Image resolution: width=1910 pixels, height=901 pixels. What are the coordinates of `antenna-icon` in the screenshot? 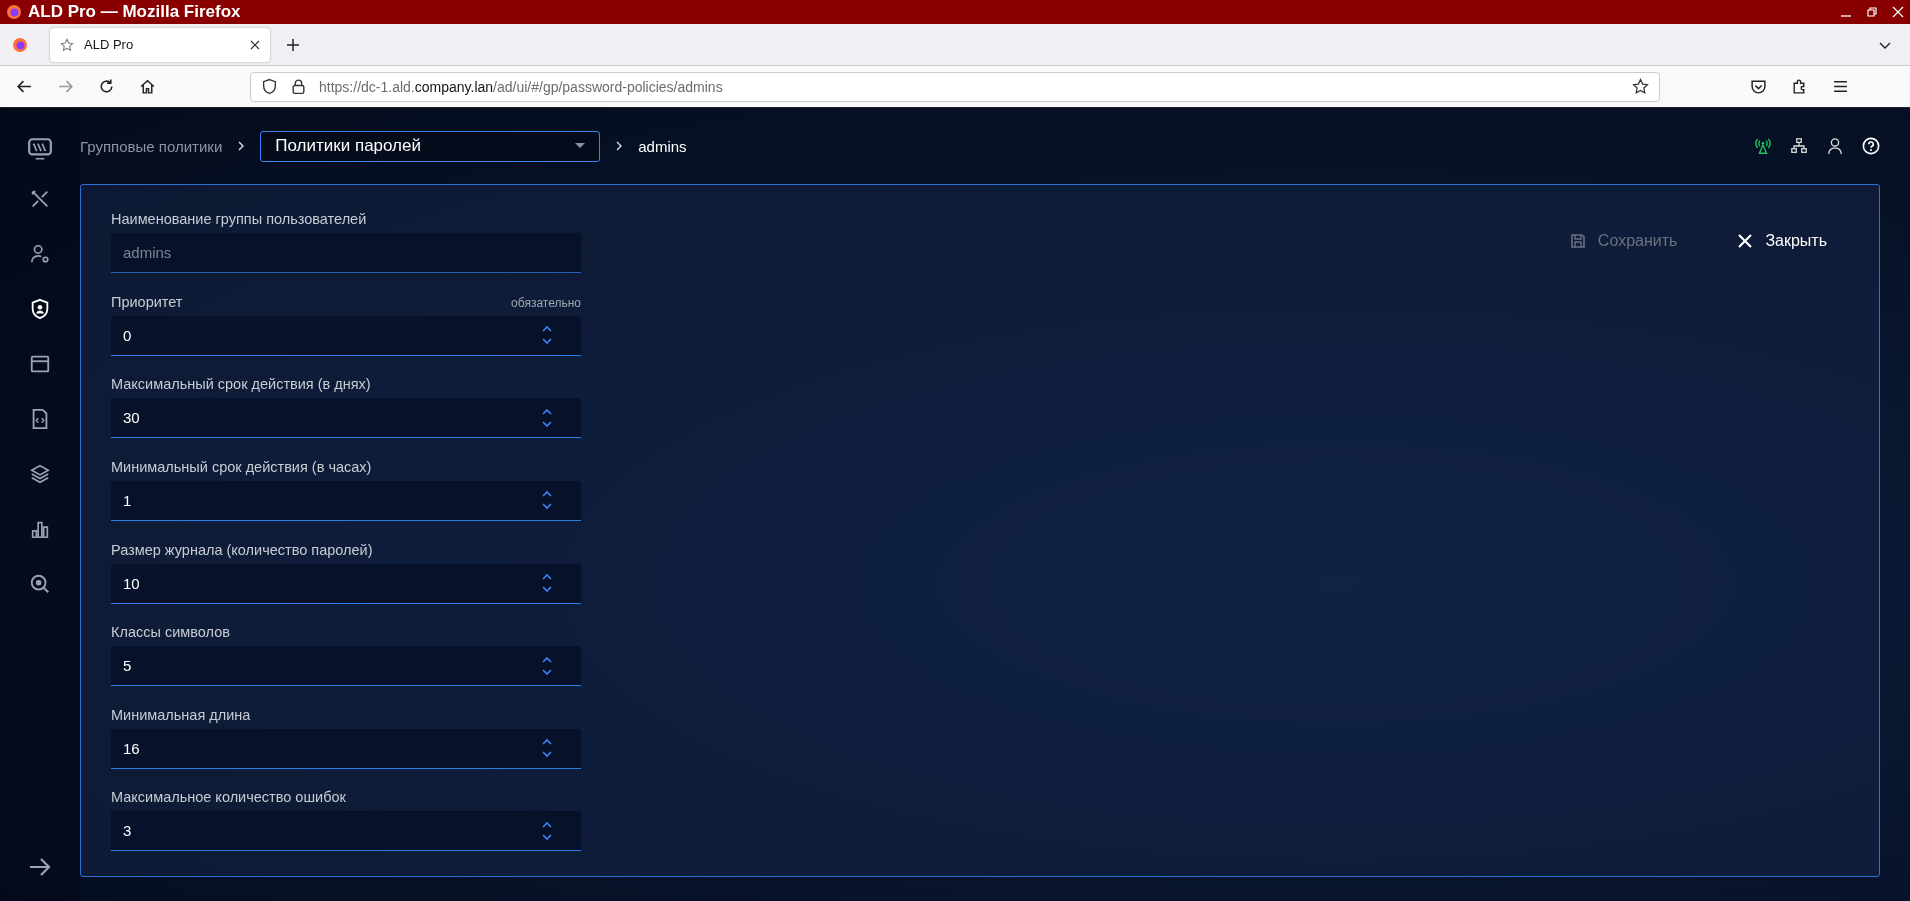 It's located at (1763, 146).